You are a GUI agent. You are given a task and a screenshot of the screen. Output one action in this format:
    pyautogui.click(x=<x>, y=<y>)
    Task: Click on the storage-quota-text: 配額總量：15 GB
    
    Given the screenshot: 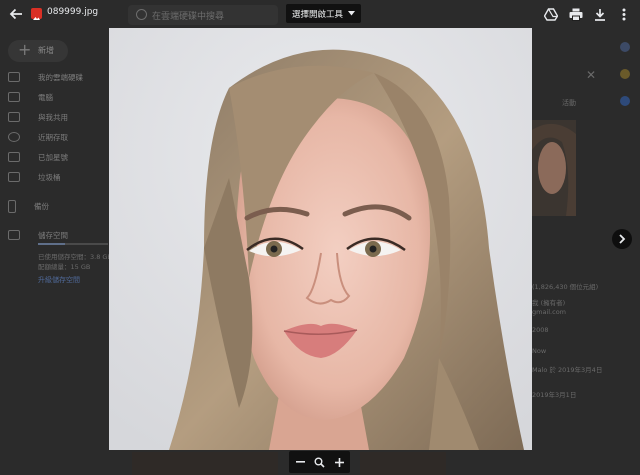 What is the action you would take?
    pyautogui.click(x=64, y=267)
    